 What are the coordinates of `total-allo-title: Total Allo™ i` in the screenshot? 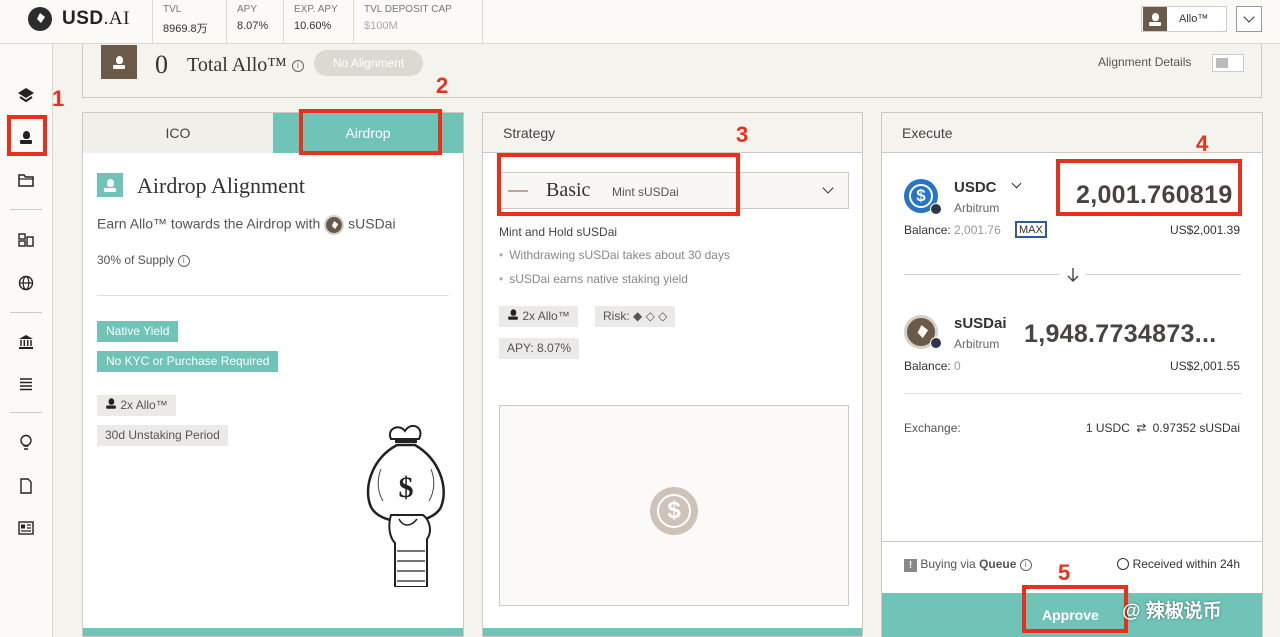 It's located at (245, 65).